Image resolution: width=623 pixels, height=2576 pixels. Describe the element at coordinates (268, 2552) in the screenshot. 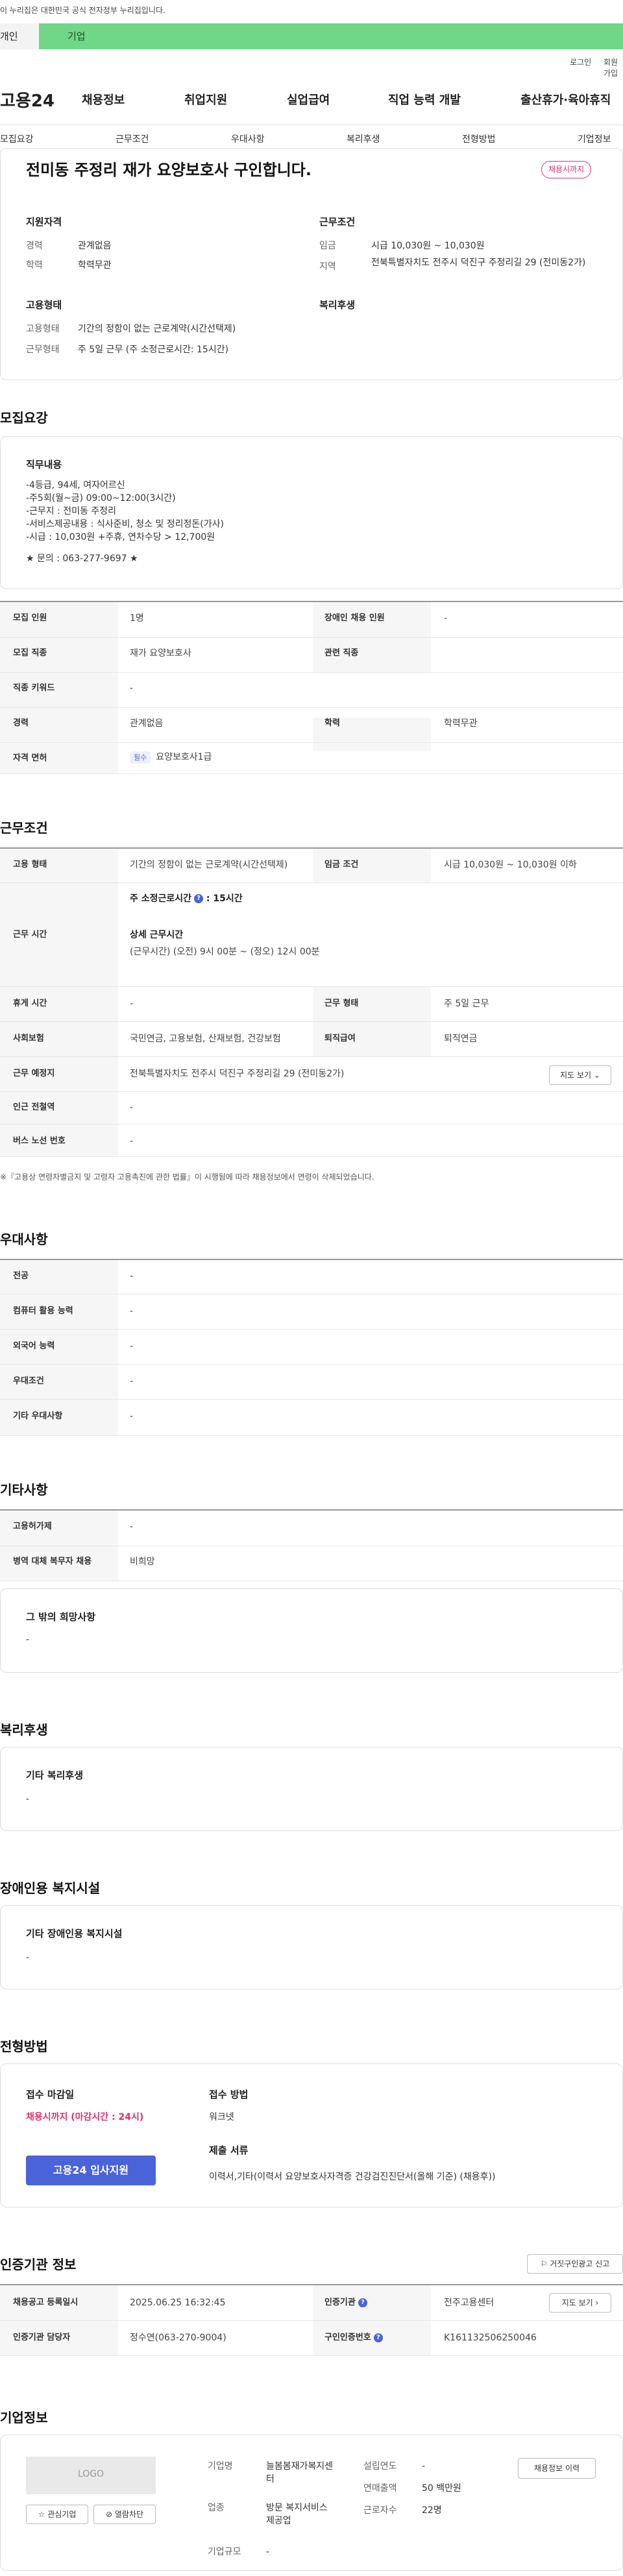

I see `size-value: -` at that location.